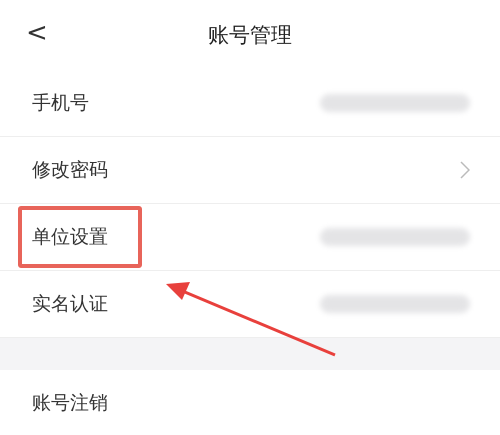 The image size is (500, 435). I want to click on back-button: <, so click(37, 33).